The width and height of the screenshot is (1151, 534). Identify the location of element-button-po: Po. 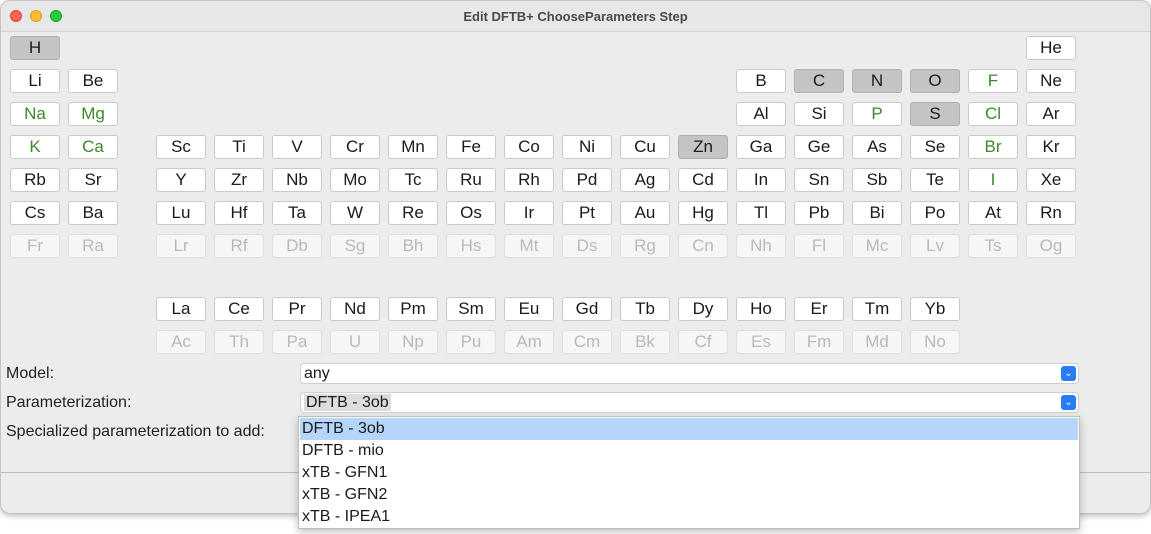
(935, 213).